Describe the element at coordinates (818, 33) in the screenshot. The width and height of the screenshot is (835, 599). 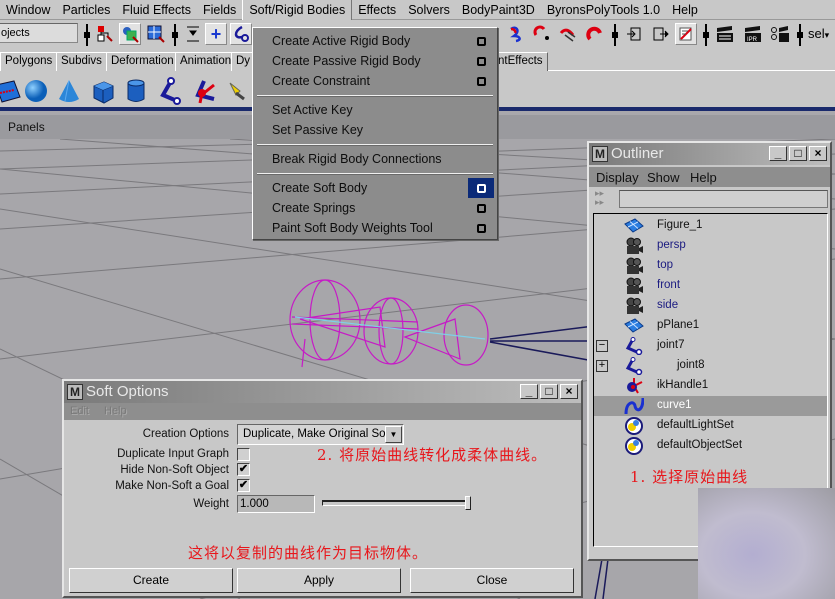
I see `sel-dropdown: sel▾` at that location.